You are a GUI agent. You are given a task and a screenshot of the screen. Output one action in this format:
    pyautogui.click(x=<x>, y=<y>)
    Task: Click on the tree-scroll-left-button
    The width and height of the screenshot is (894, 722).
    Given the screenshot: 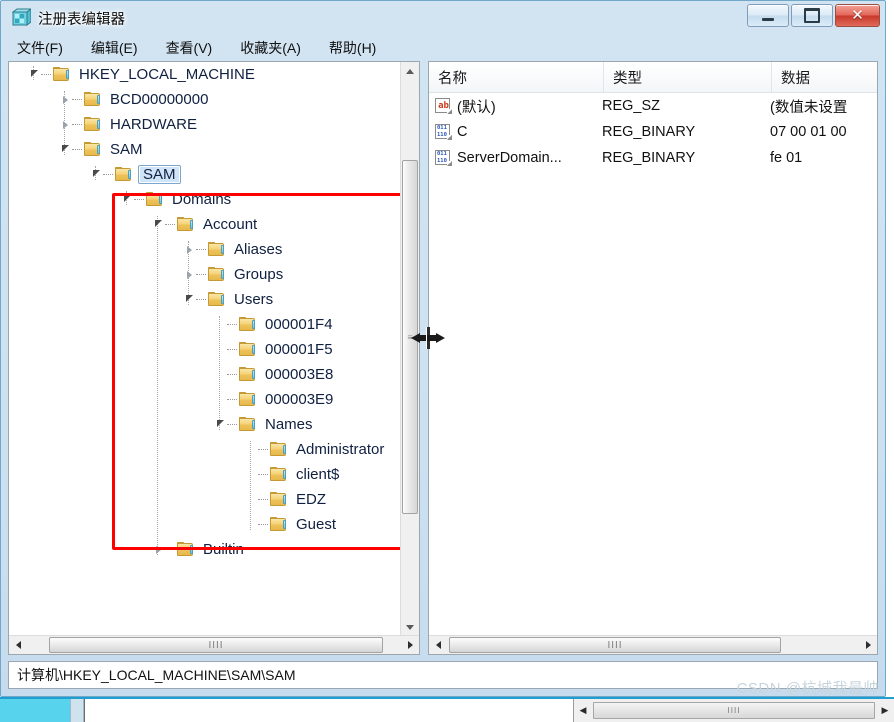 What is the action you would take?
    pyautogui.click(x=18, y=645)
    